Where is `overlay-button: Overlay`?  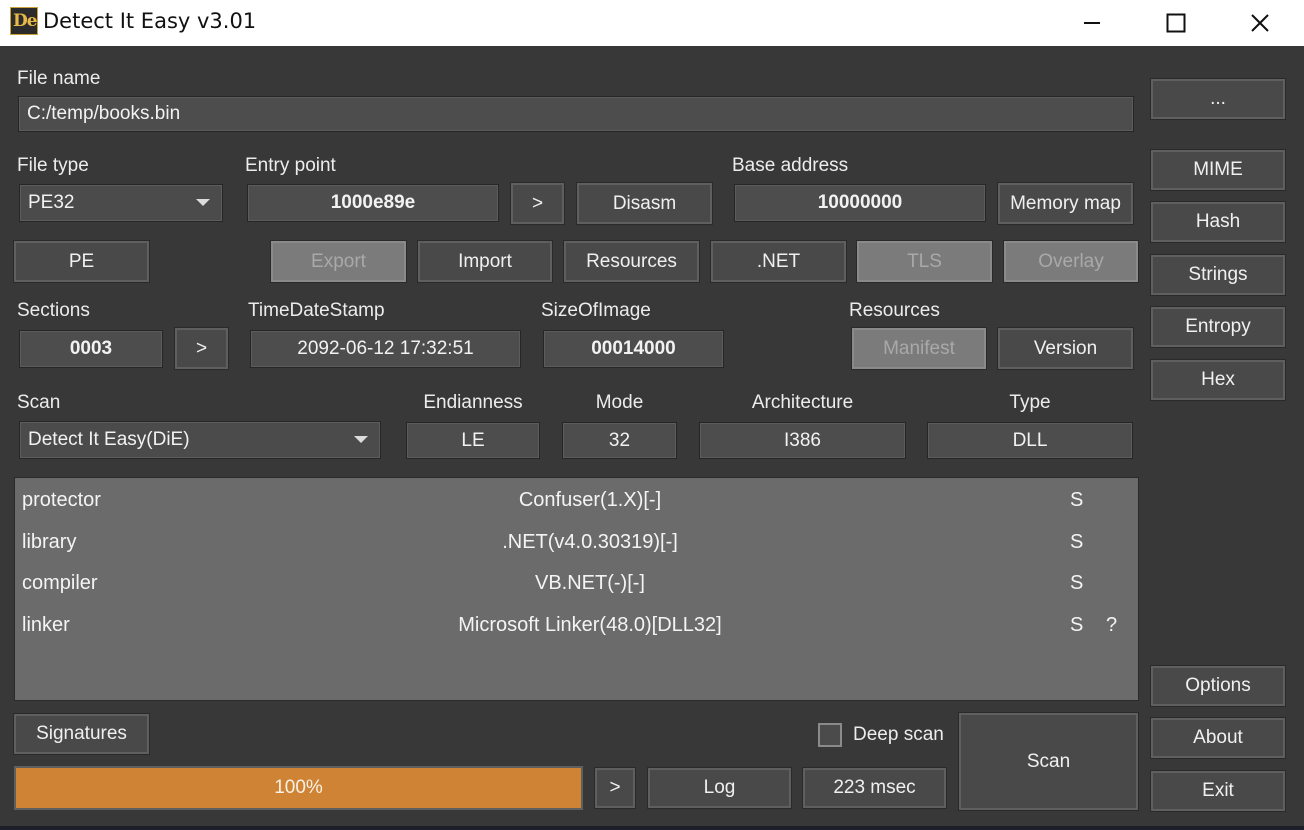 overlay-button: Overlay is located at coordinates (1071, 261).